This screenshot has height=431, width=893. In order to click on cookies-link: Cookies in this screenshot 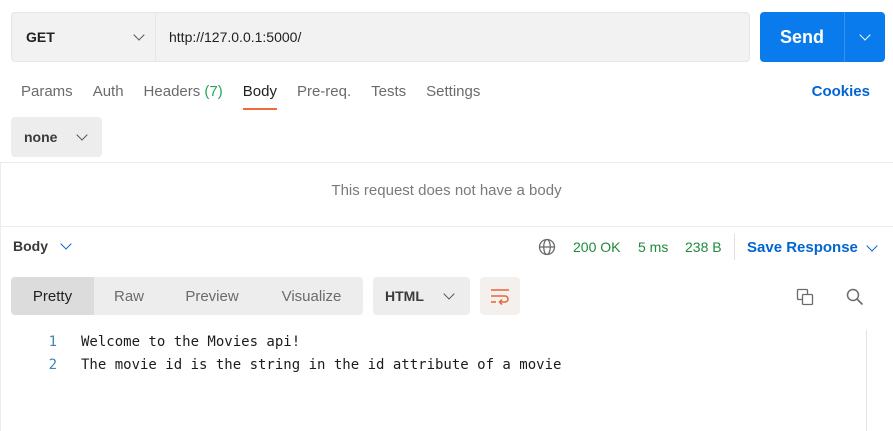, I will do `click(841, 91)`.